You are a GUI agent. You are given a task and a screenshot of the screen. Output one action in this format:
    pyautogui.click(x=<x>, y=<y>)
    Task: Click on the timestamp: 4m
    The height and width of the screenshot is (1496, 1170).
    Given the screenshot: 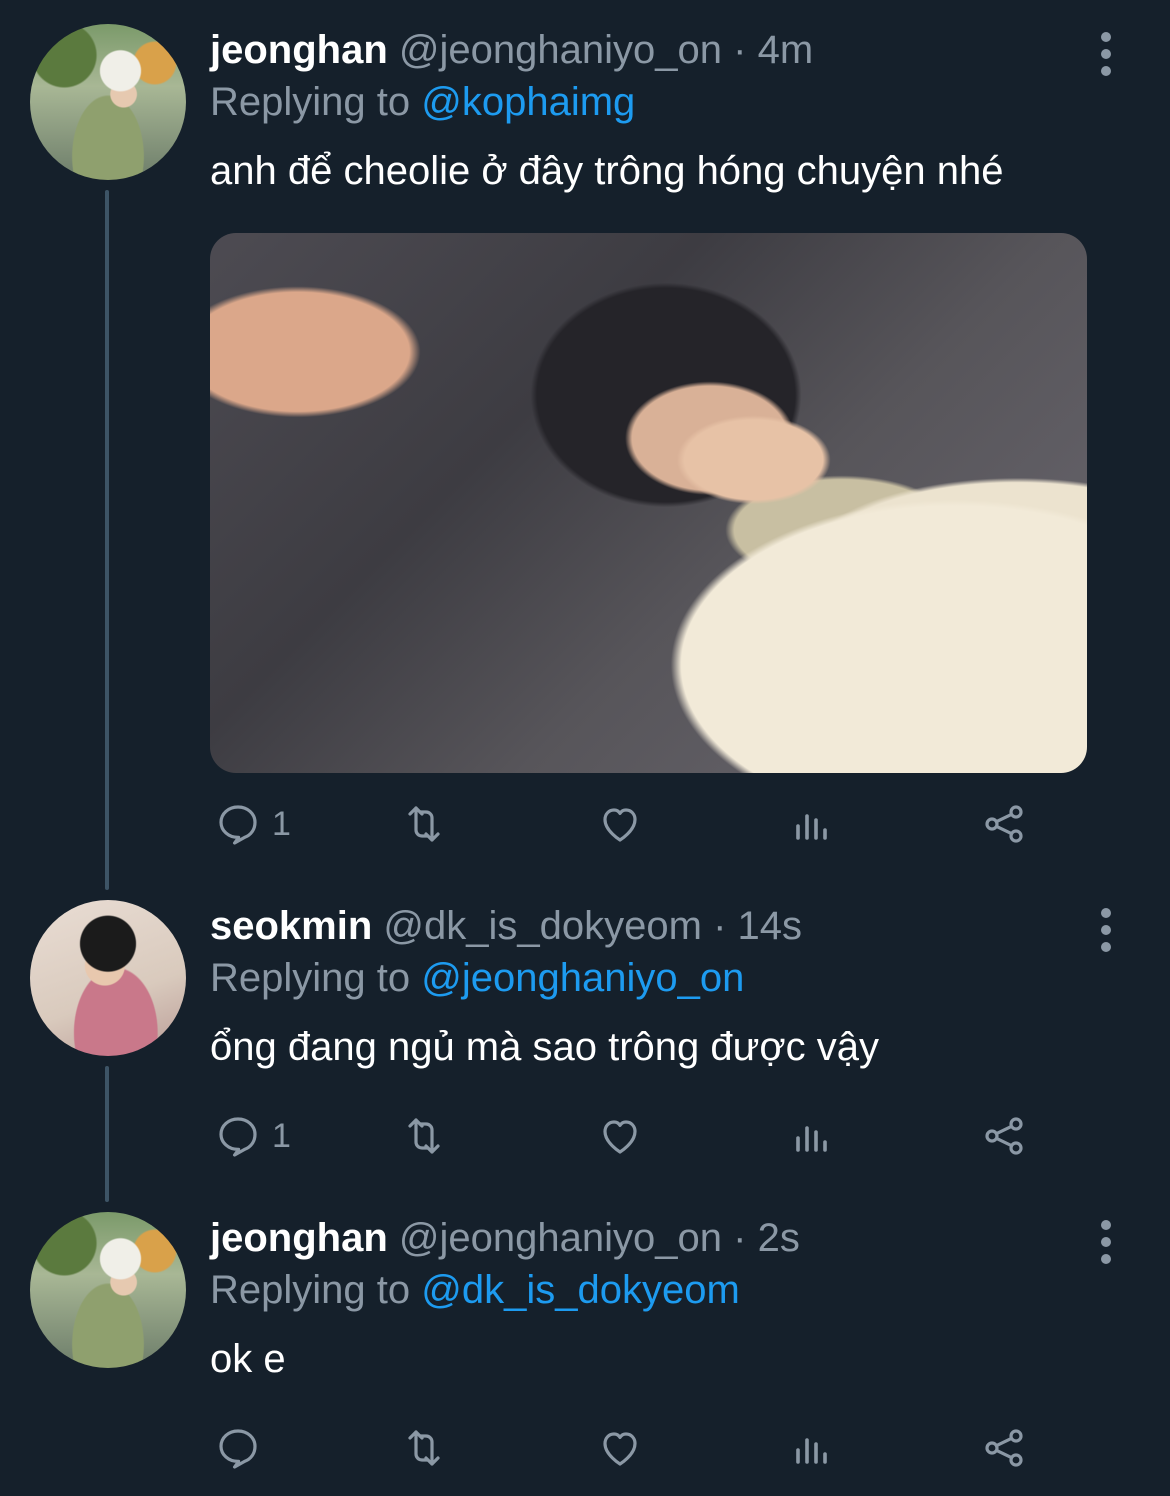 What is the action you would take?
    pyautogui.click(x=786, y=50)
    